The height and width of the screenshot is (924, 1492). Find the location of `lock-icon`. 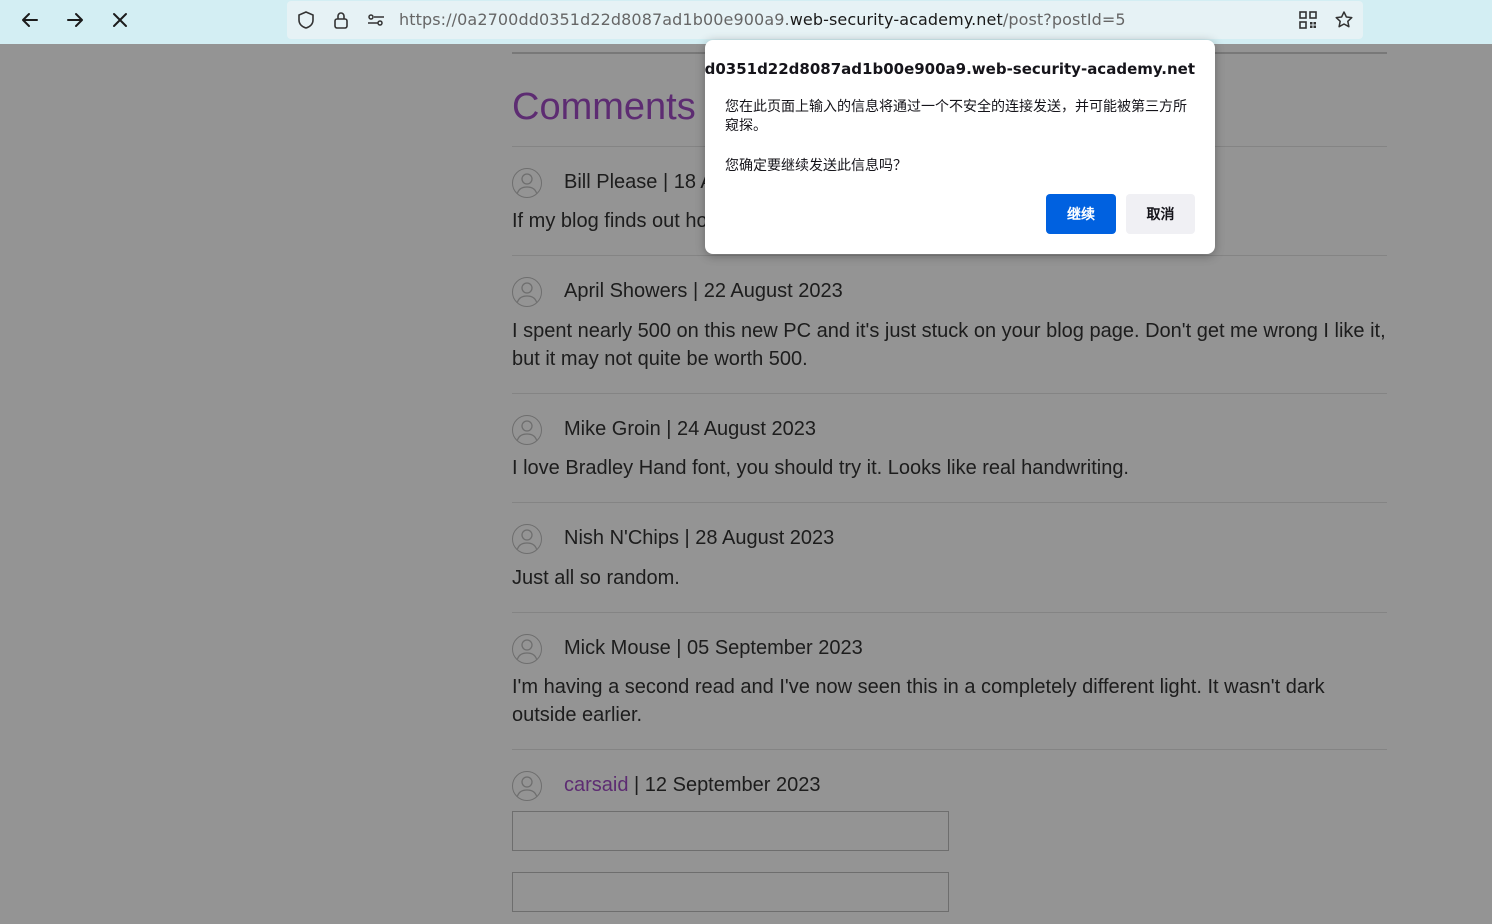

lock-icon is located at coordinates (341, 20).